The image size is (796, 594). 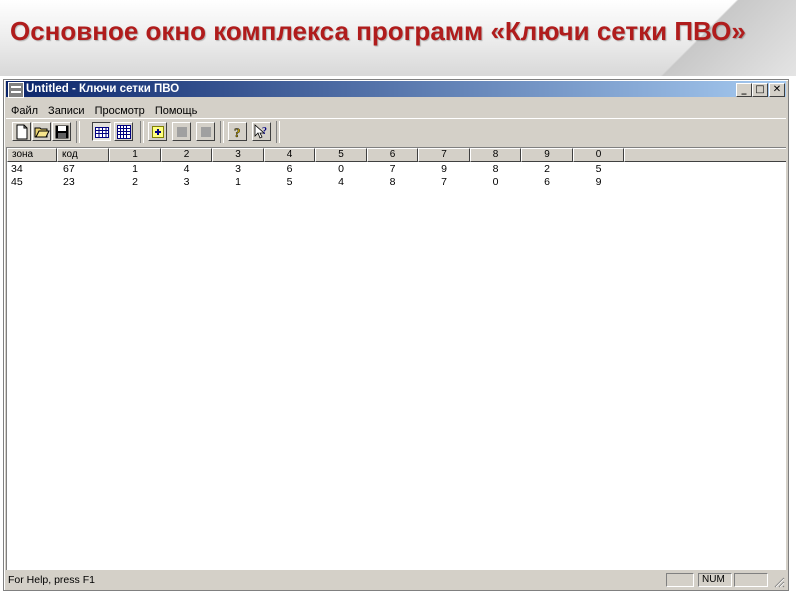 I want to click on column-header: 7, so click(x=444, y=155).